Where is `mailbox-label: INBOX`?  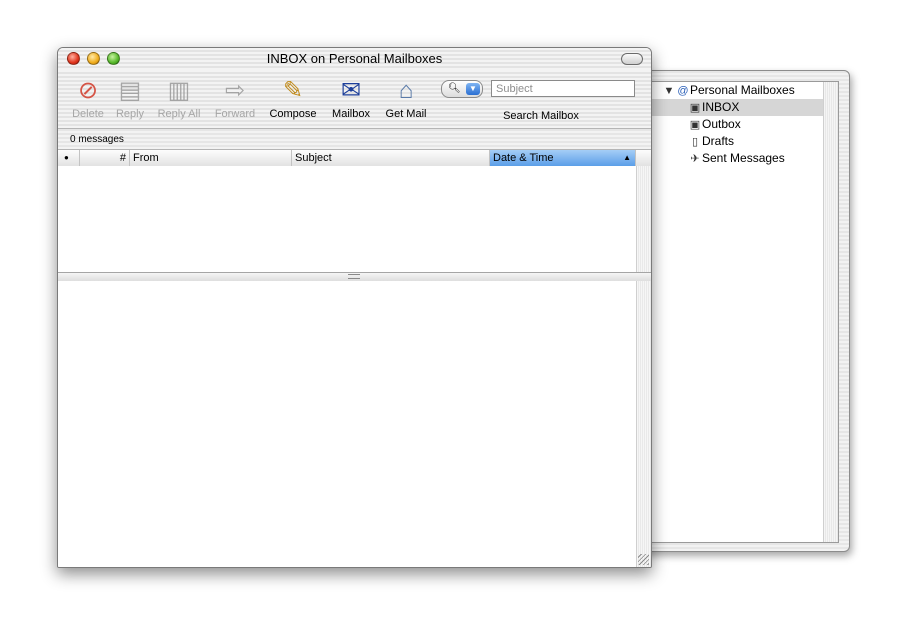
mailbox-label: INBOX is located at coordinates (721, 107).